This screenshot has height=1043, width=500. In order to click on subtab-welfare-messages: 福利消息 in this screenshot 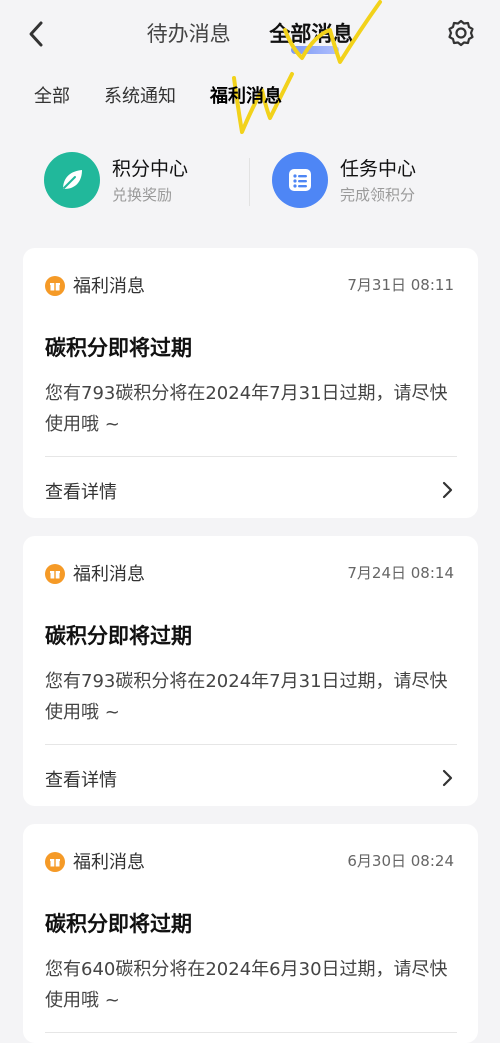, I will do `click(246, 95)`.